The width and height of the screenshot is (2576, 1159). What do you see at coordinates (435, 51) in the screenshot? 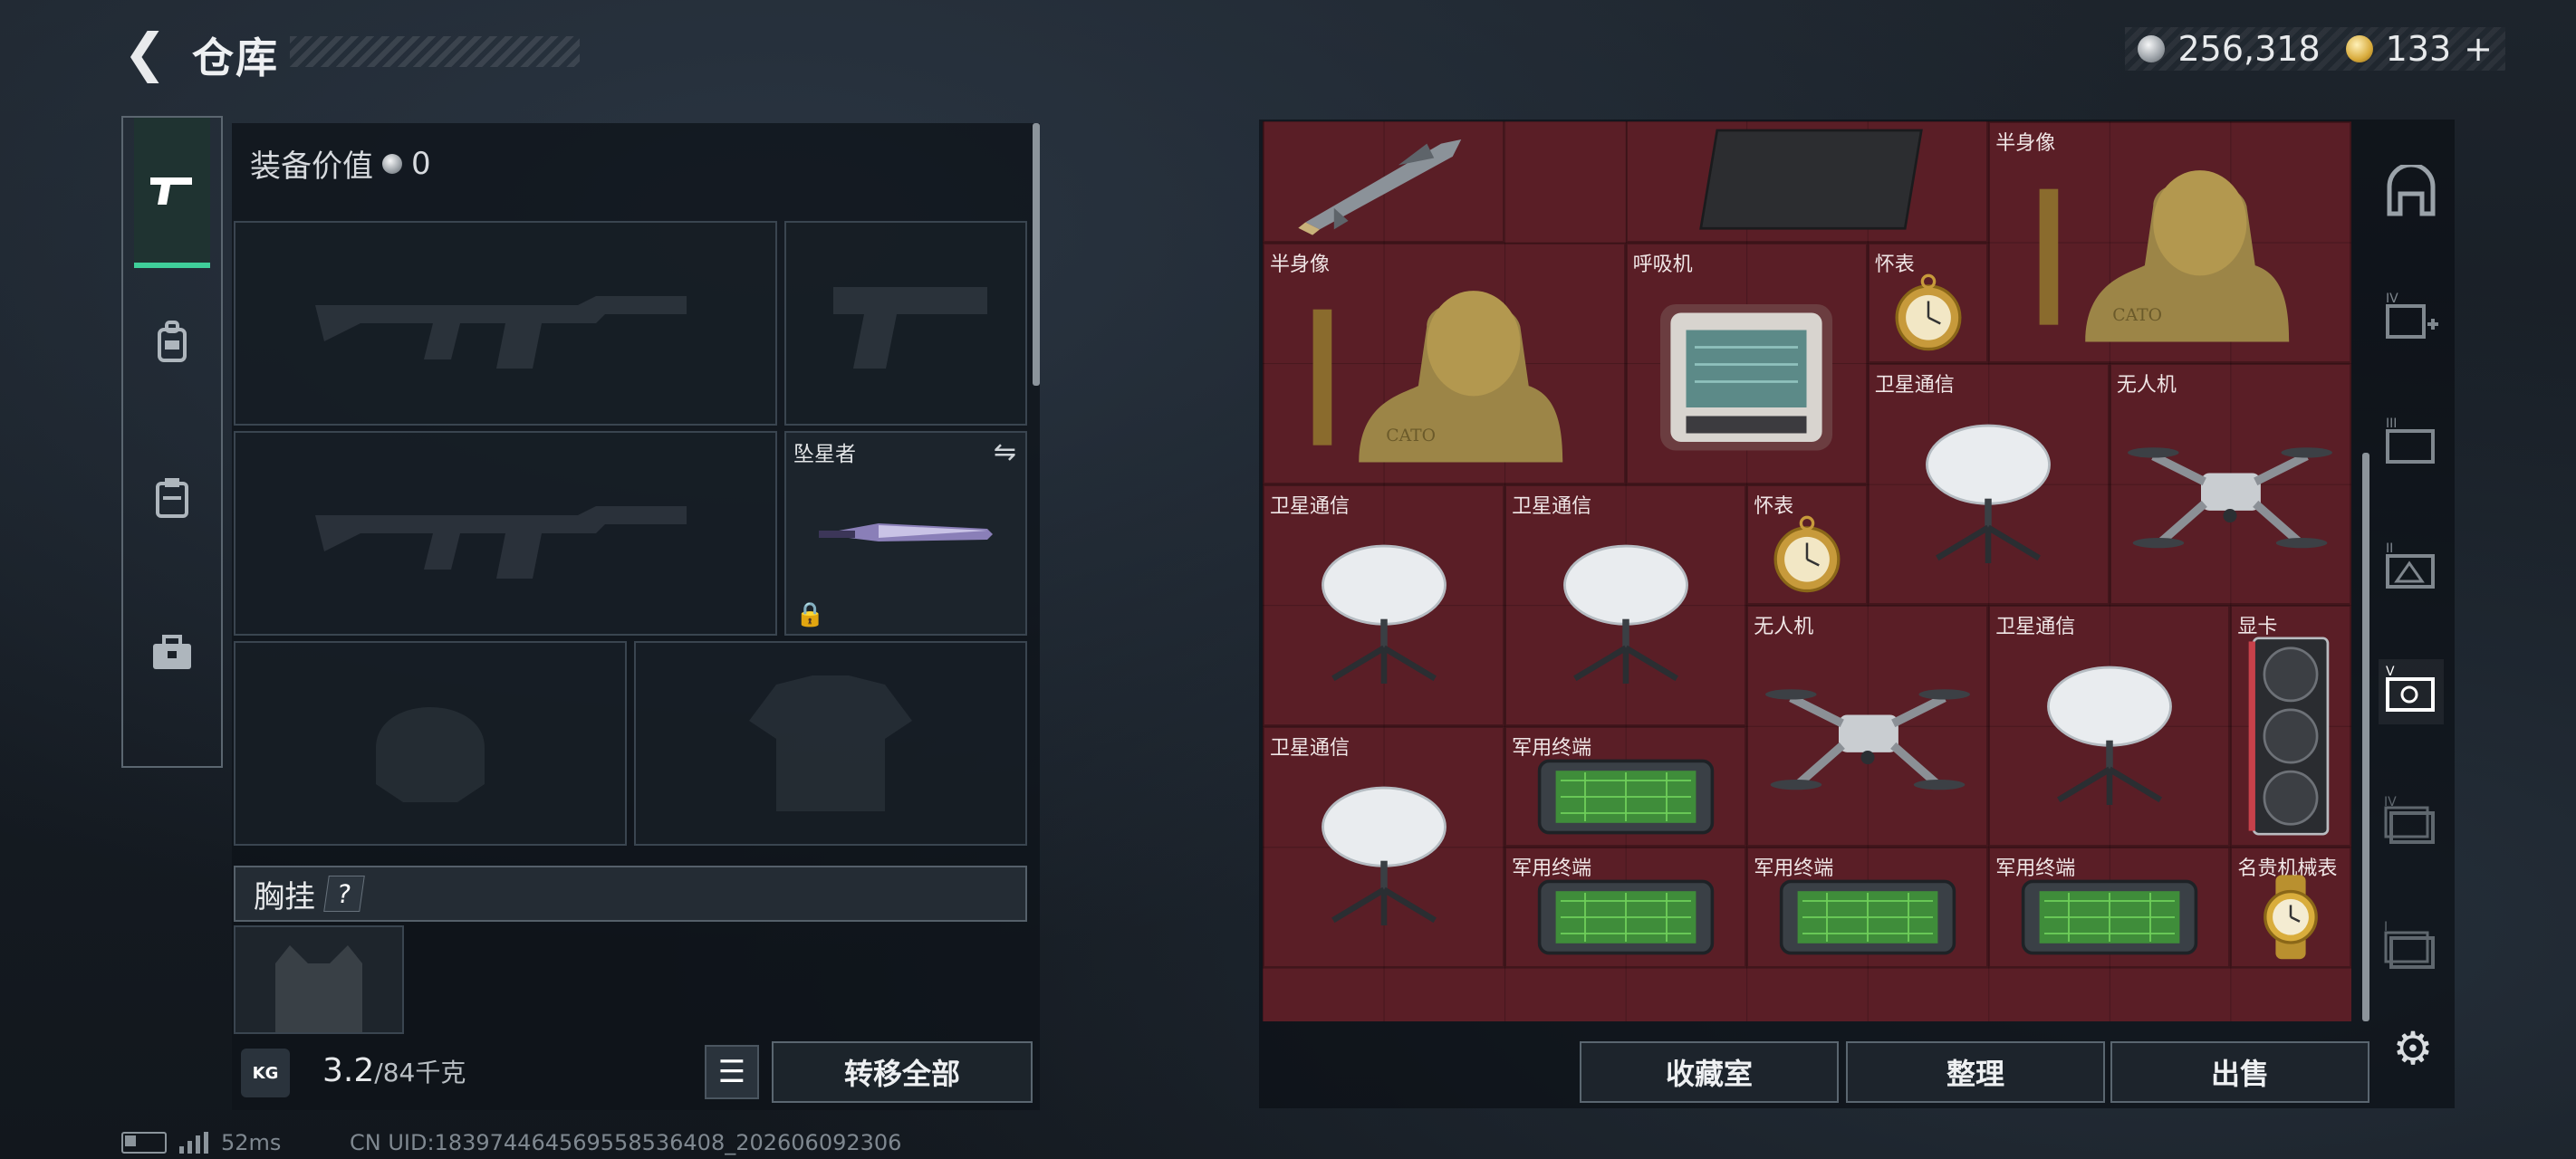
I see `title-decoration` at bounding box center [435, 51].